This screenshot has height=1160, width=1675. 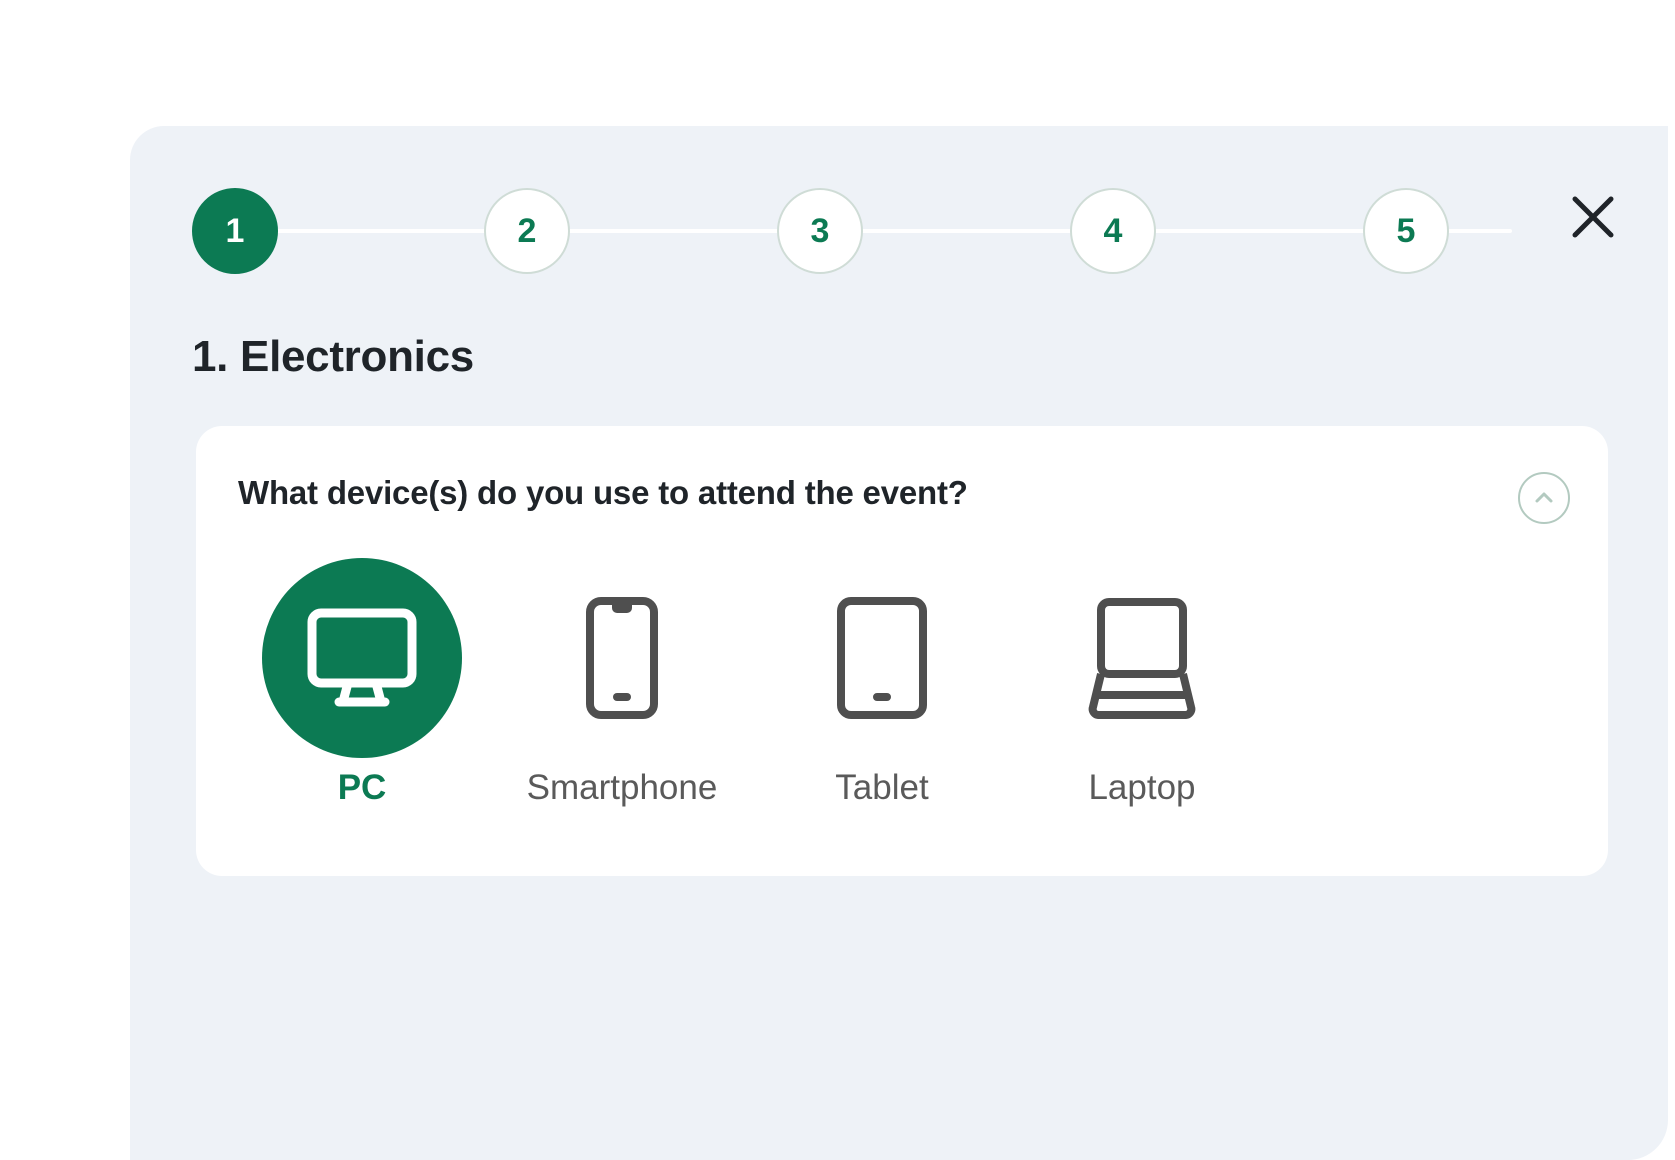 I want to click on stepper-step-5-number: 5, so click(x=1406, y=230).